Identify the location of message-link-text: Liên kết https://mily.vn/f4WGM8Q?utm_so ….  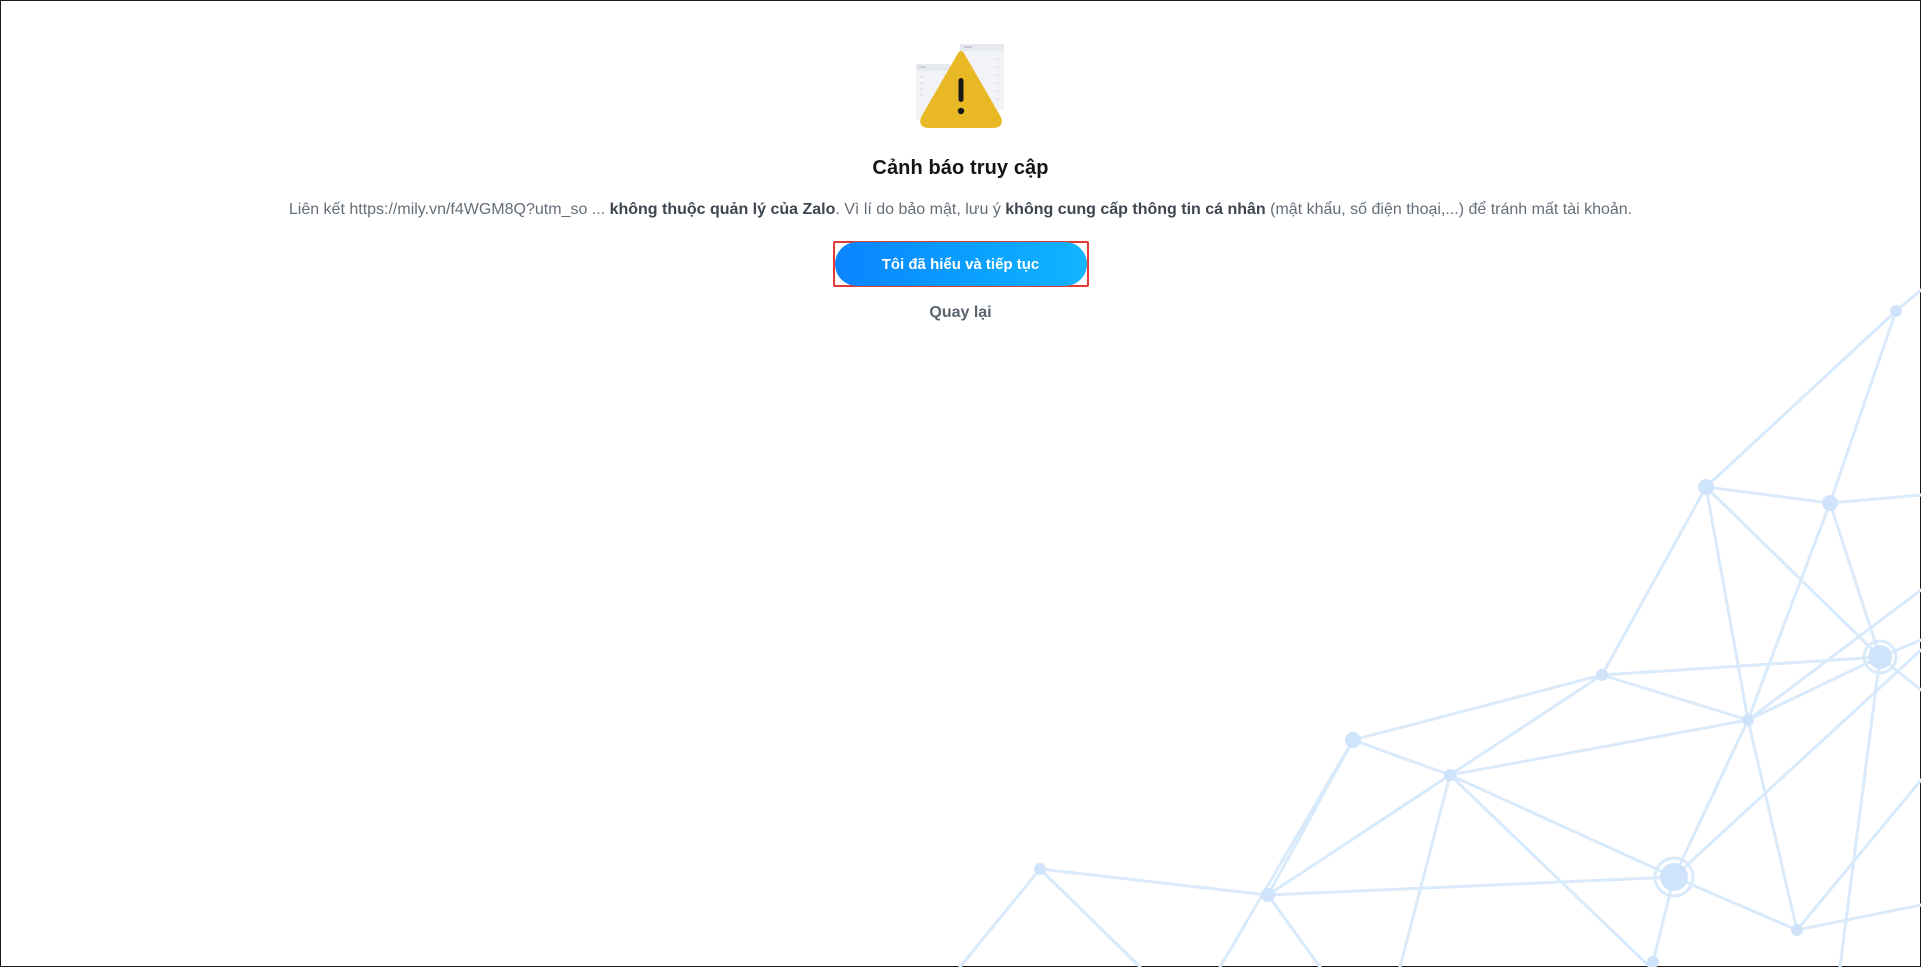
(449, 209).